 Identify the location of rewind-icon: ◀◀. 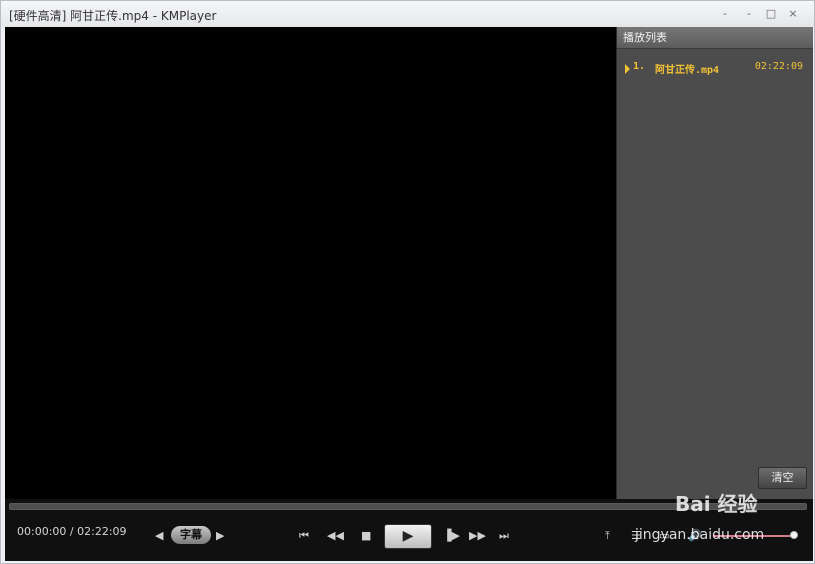
(335, 536).